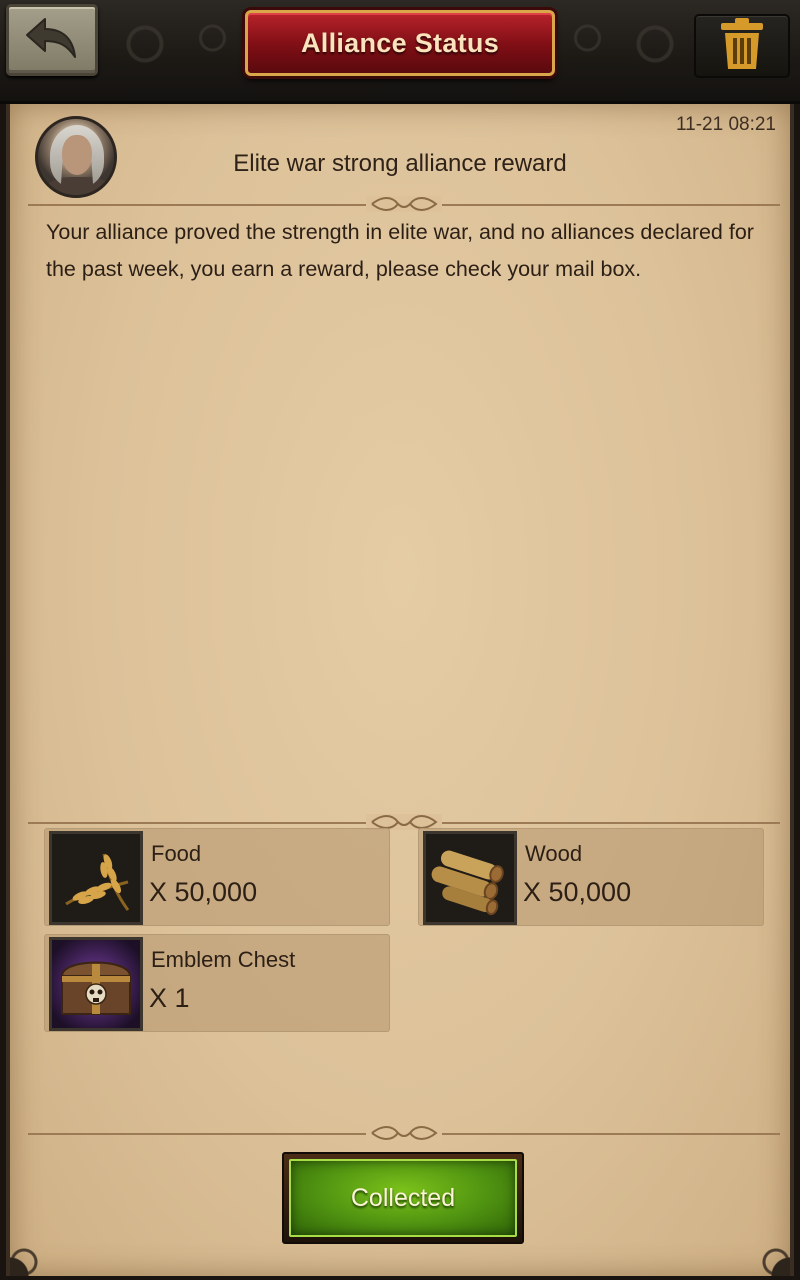 This screenshot has height=1280, width=800. I want to click on delete-button, so click(742, 46).